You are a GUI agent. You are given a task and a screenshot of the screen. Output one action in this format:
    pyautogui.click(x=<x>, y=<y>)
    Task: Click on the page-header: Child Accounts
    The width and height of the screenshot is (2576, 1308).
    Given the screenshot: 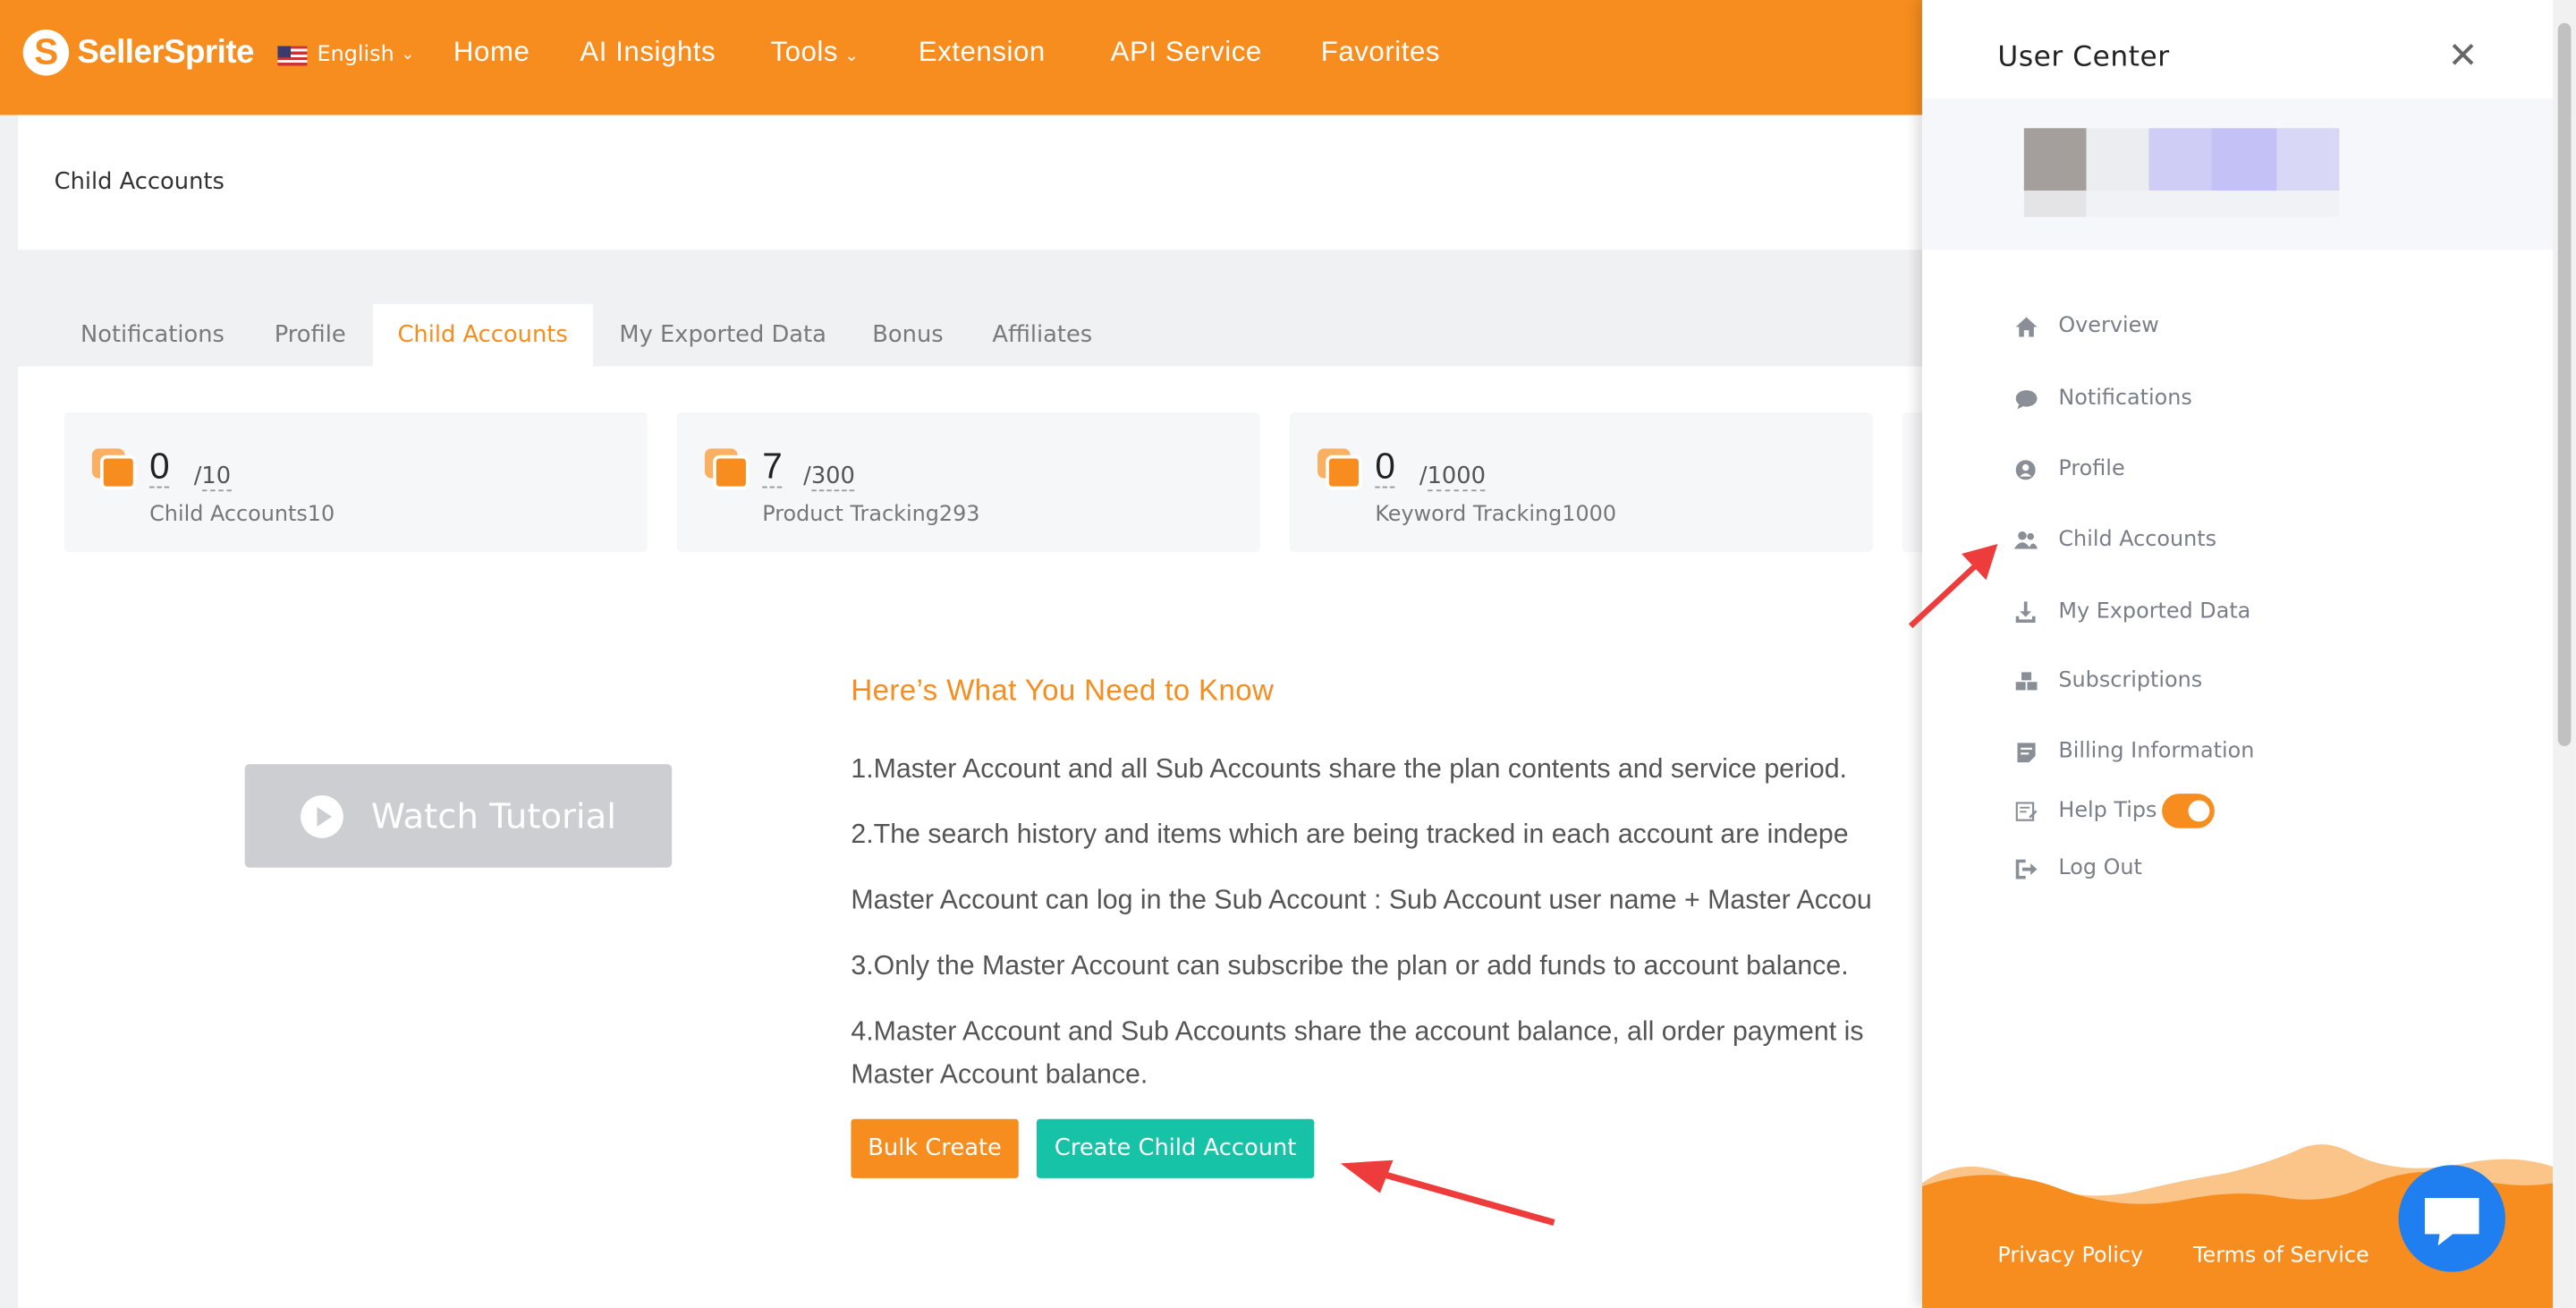 What is the action you would take?
    pyautogui.click(x=971, y=183)
    